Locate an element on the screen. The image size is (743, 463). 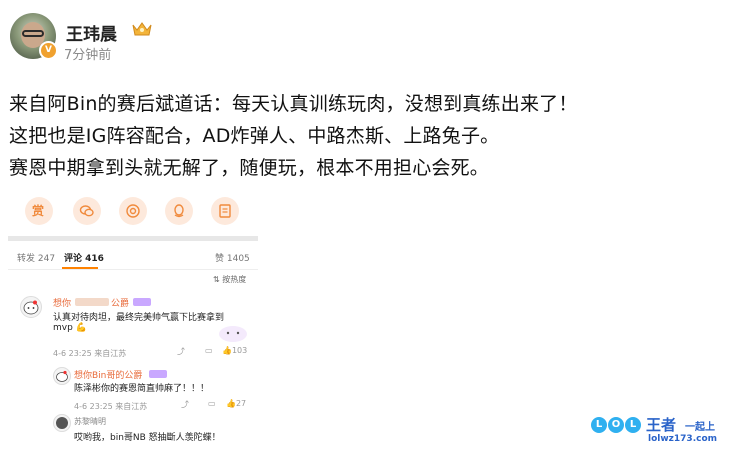
comment-1-text-line-1: 认真对待肉坦，最终完美帅气赢下比赛拿到 is located at coordinates (139, 318).